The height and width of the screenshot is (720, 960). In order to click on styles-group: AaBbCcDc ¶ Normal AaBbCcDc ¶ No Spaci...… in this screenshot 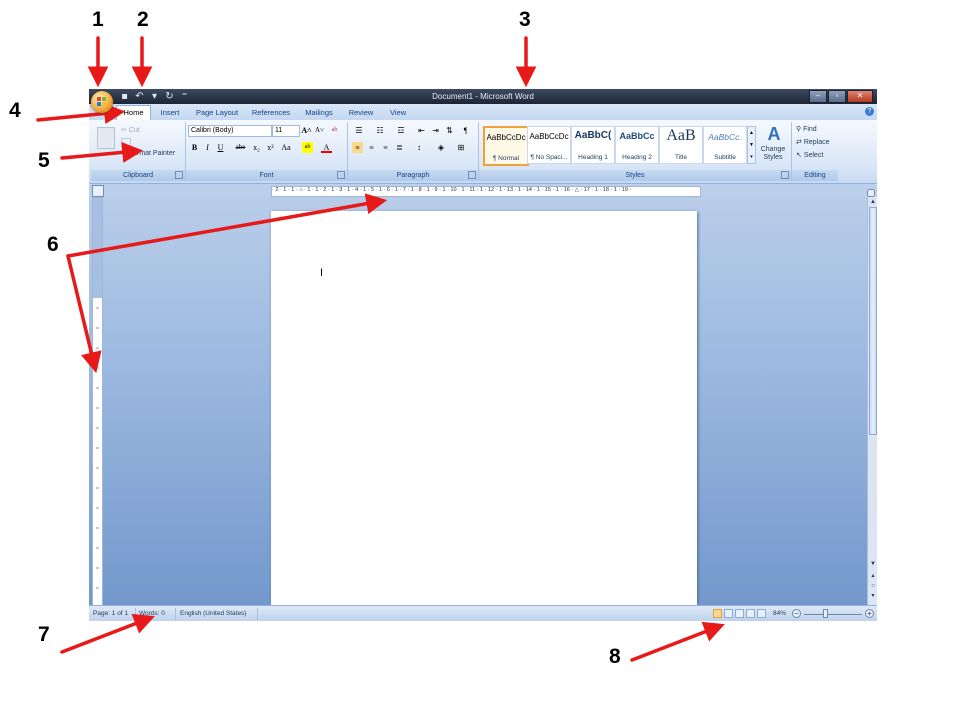, I will do `click(635, 151)`.